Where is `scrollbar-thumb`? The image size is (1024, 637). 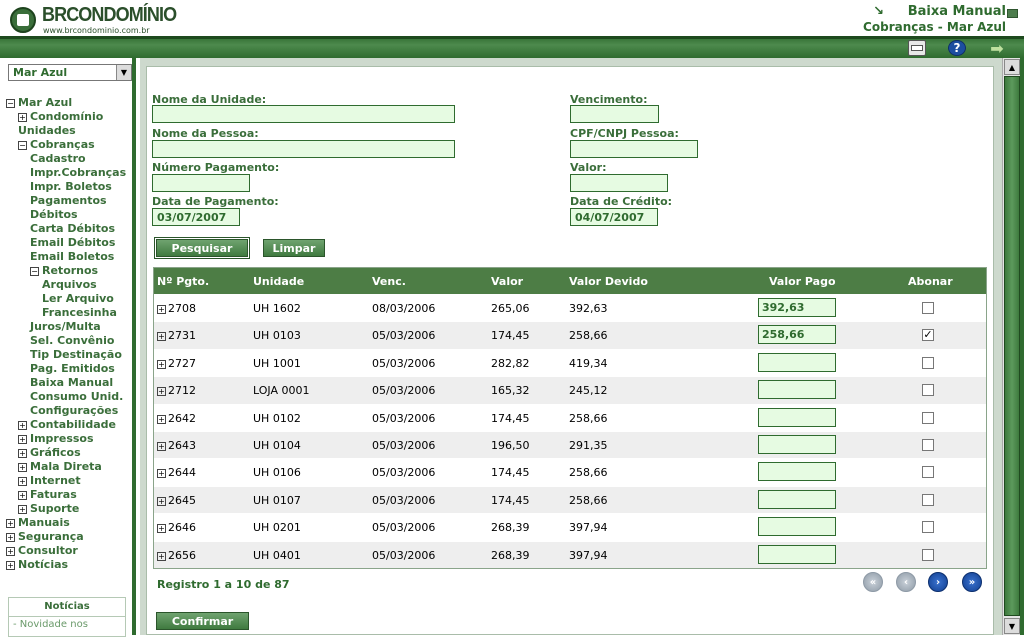 scrollbar-thumb is located at coordinates (1012, 346).